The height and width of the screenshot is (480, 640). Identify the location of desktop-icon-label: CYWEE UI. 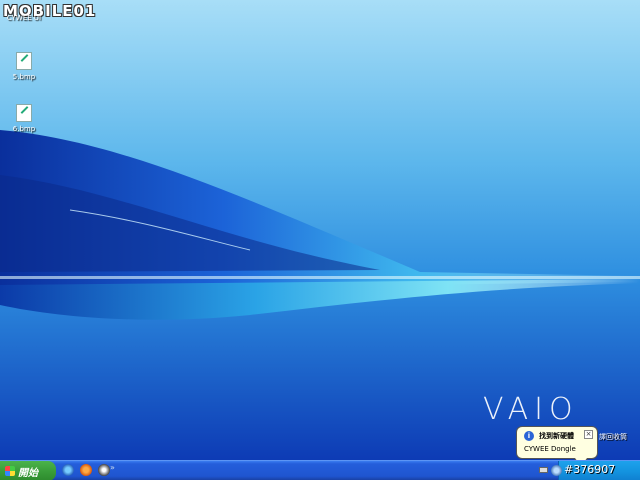
(24, 18).